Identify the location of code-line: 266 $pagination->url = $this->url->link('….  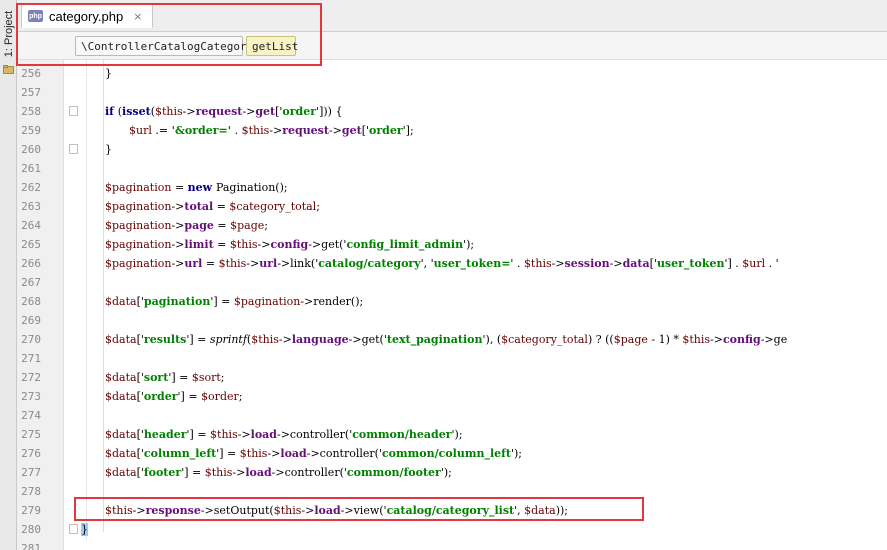
(452, 263).